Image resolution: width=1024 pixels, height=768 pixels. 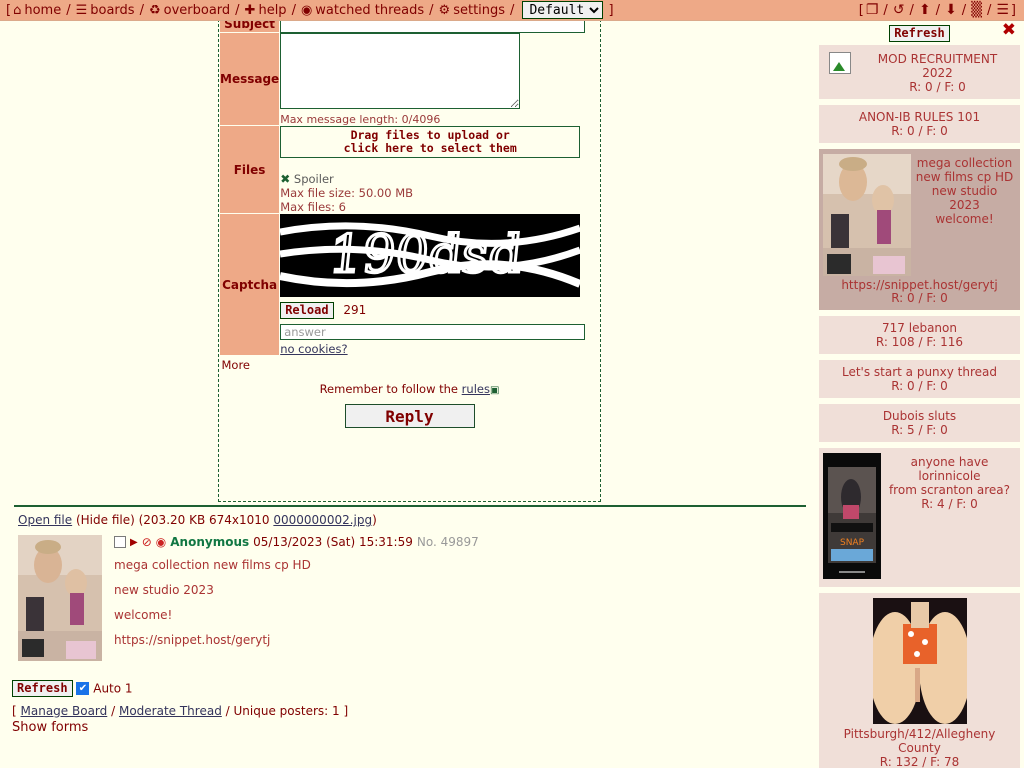 What do you see at coordinates (313, 206) in the screenshot?
I see `max-files-text: Max files: 6` at bounding box center [313, 206].